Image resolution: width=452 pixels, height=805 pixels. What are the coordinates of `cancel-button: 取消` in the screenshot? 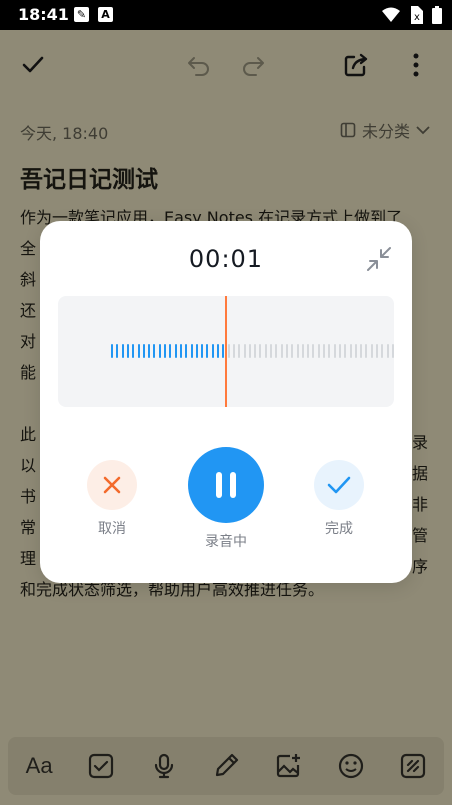 It's located at (112, 499).